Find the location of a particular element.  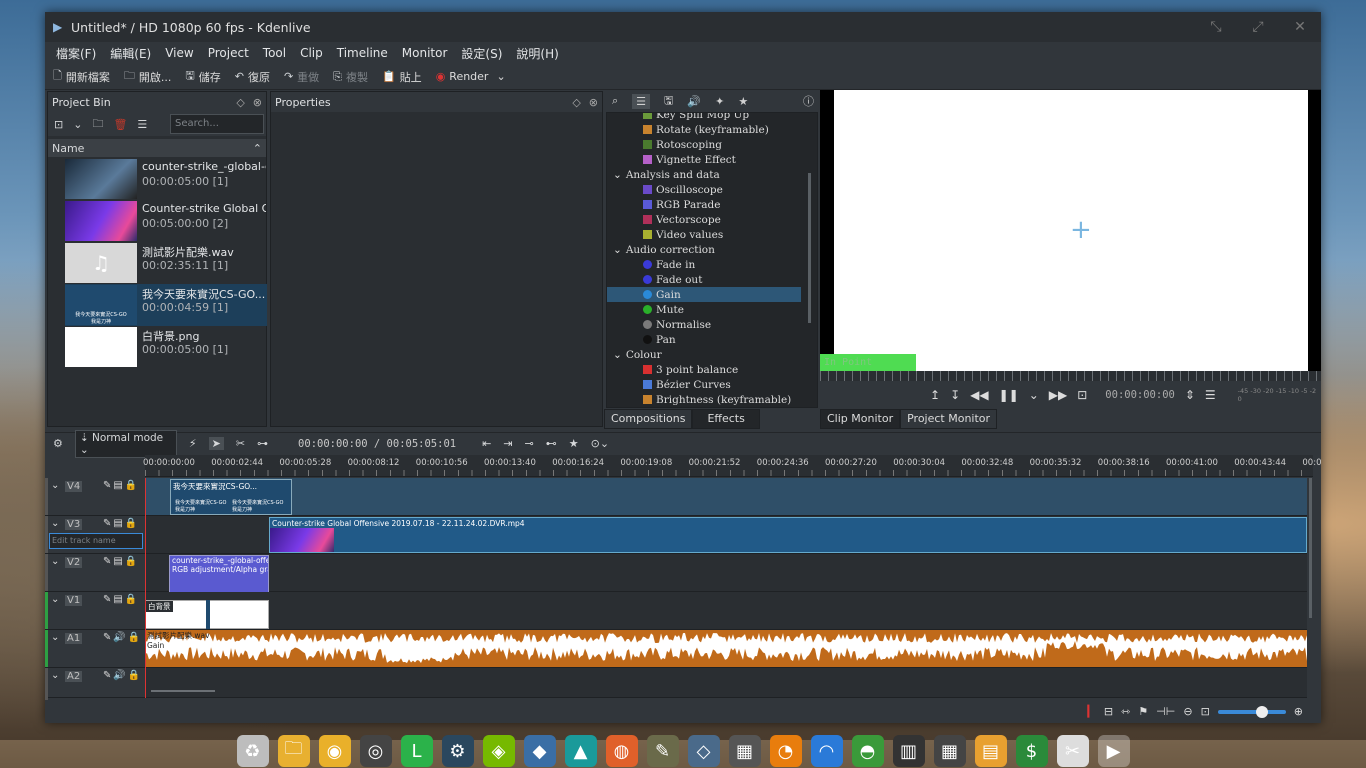

money-icon: $ is located at coordinates (1031, 751).